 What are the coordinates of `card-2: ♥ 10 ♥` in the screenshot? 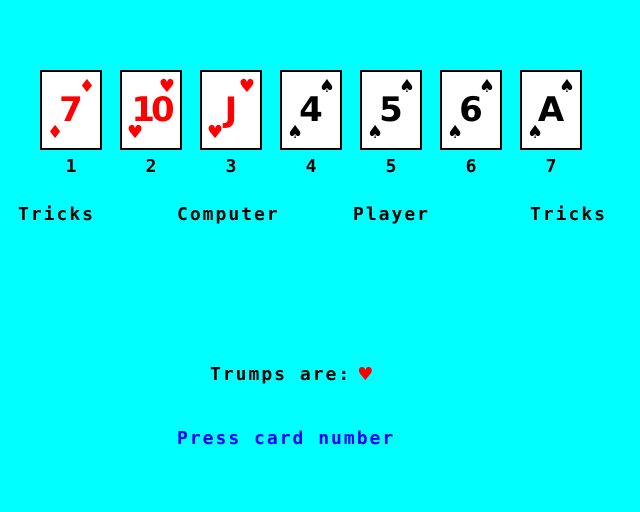 It's located at (151, 110).